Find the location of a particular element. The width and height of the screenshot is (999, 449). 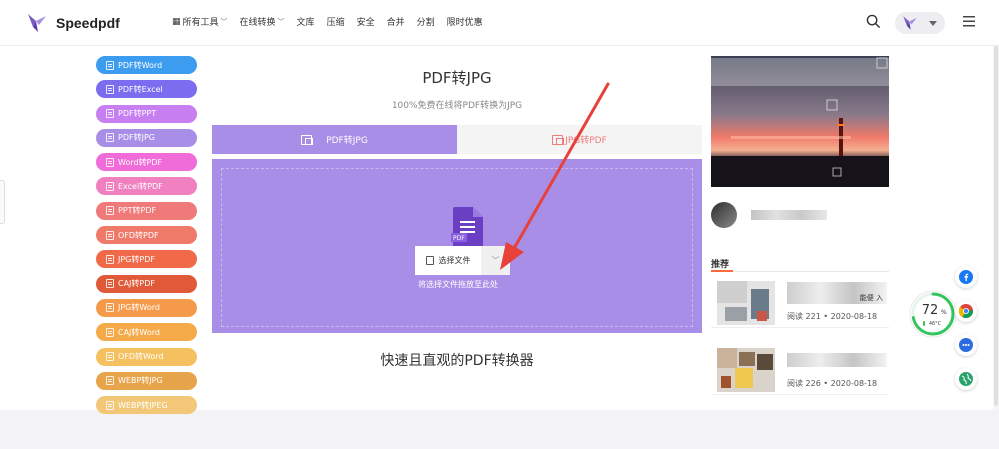

page-title: PDF转JPG is located at coordinates (457, 78).